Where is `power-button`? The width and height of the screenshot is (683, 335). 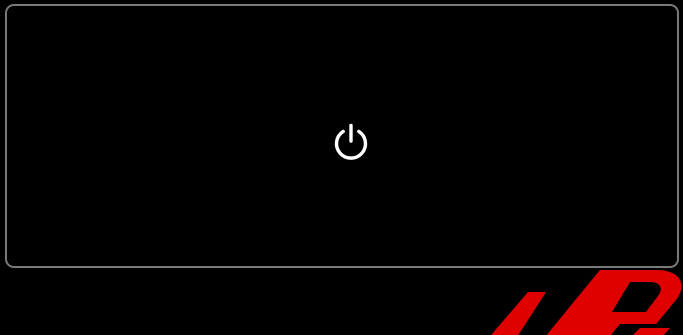 power-button is located at coordinates (351, 142).